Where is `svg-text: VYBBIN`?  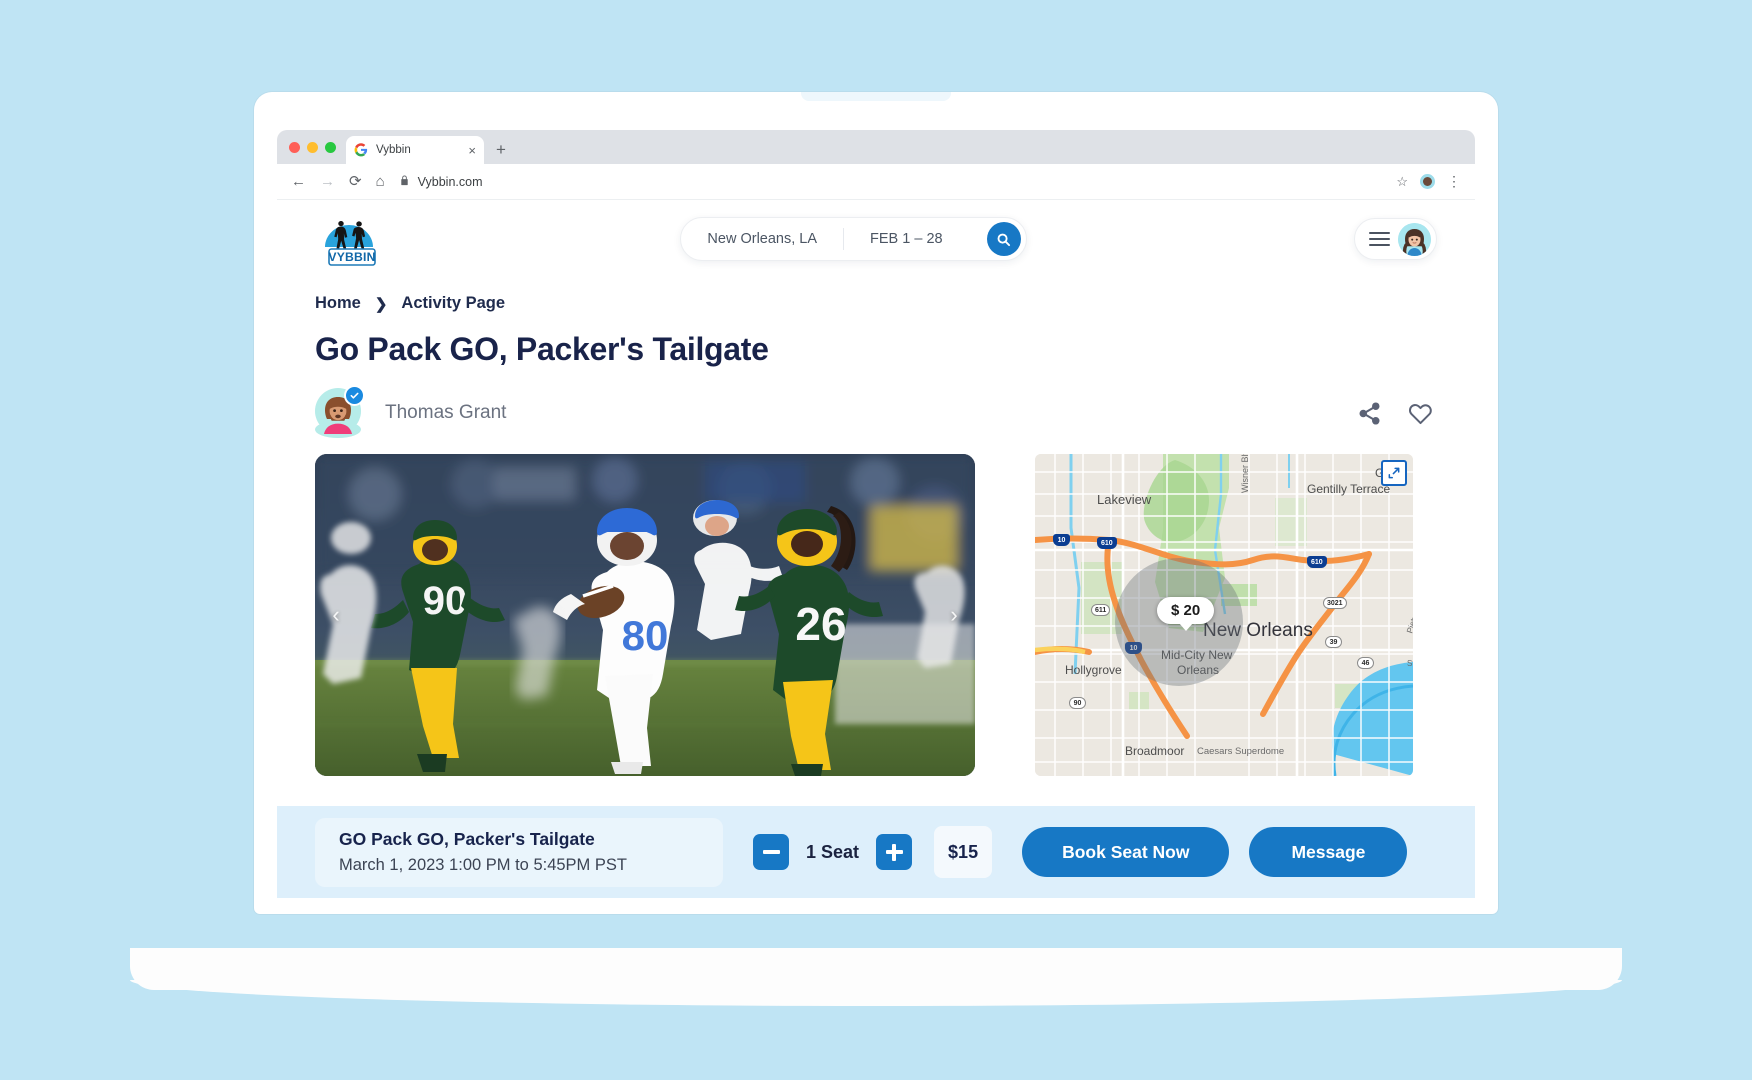
svg-text: VYBBIN is located at coordinates (351, 257).